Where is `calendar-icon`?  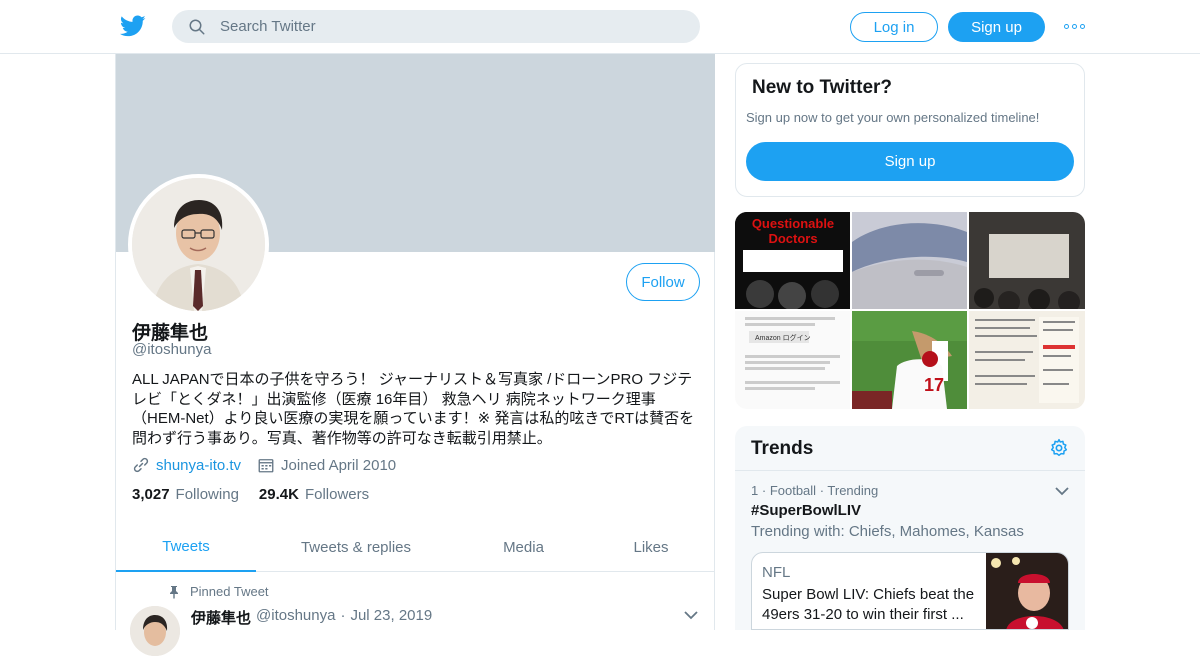
calendar-icon is located at coordinates (266, 466).